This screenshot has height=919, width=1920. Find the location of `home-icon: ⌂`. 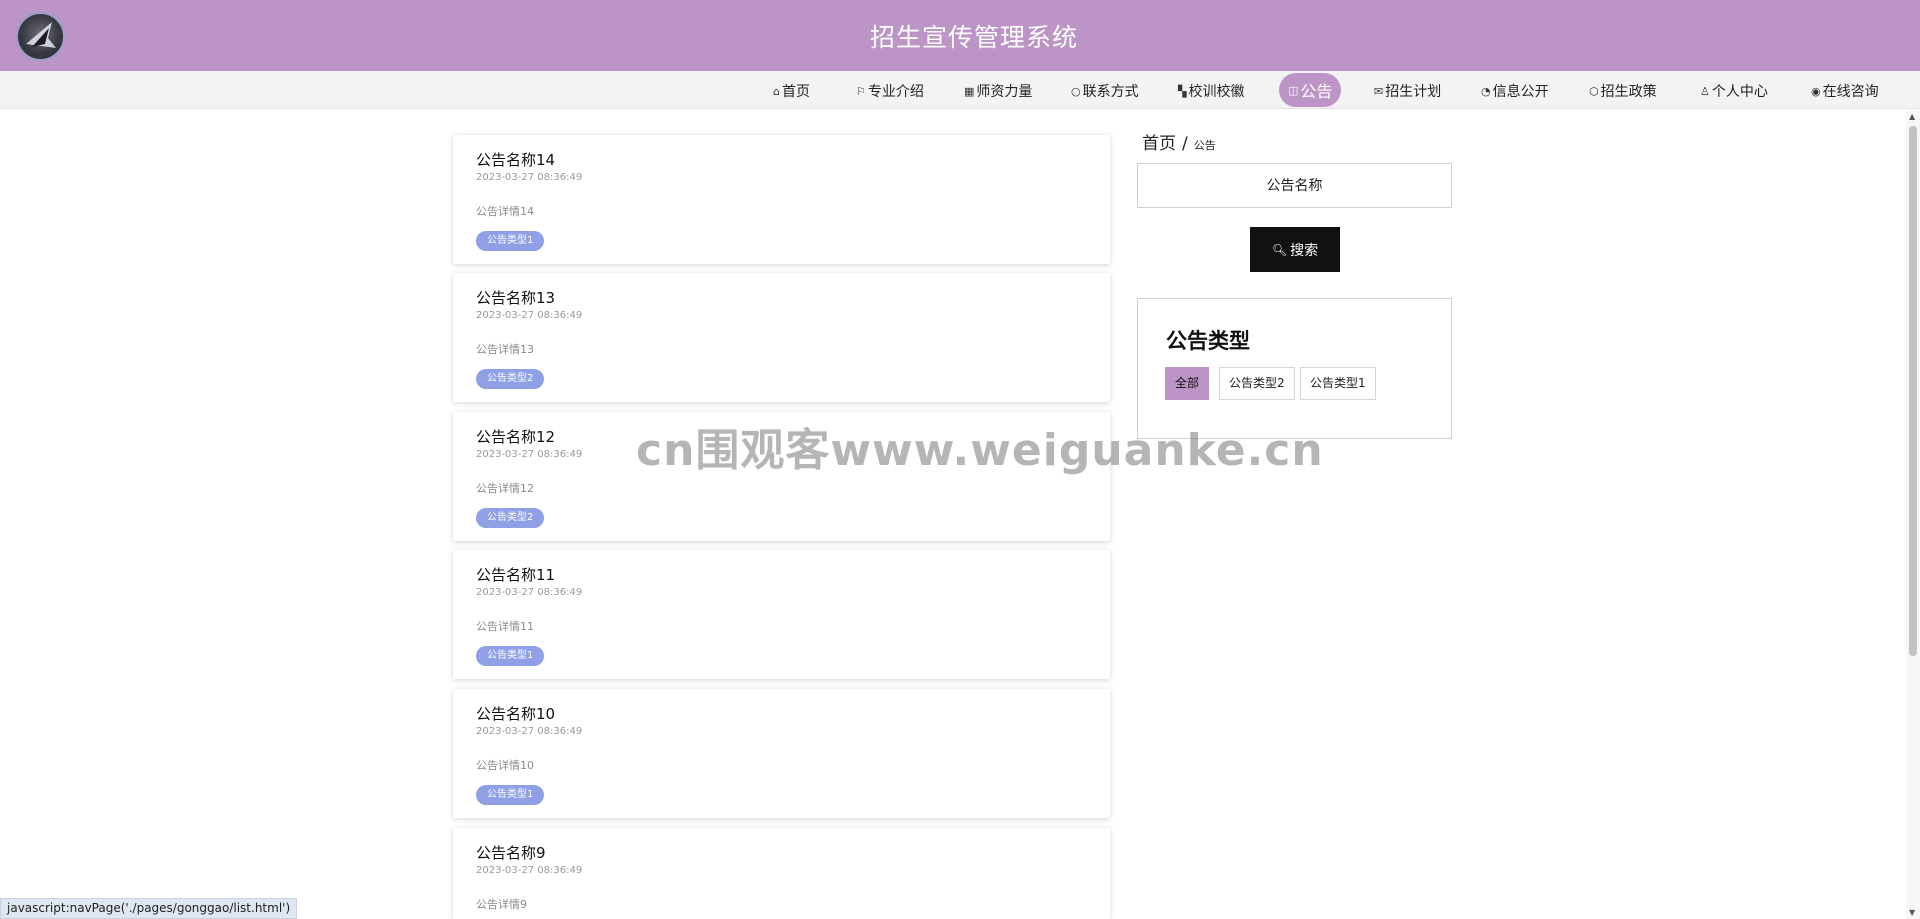

home-icon: ⌂ is located at coordinates (776, 91).